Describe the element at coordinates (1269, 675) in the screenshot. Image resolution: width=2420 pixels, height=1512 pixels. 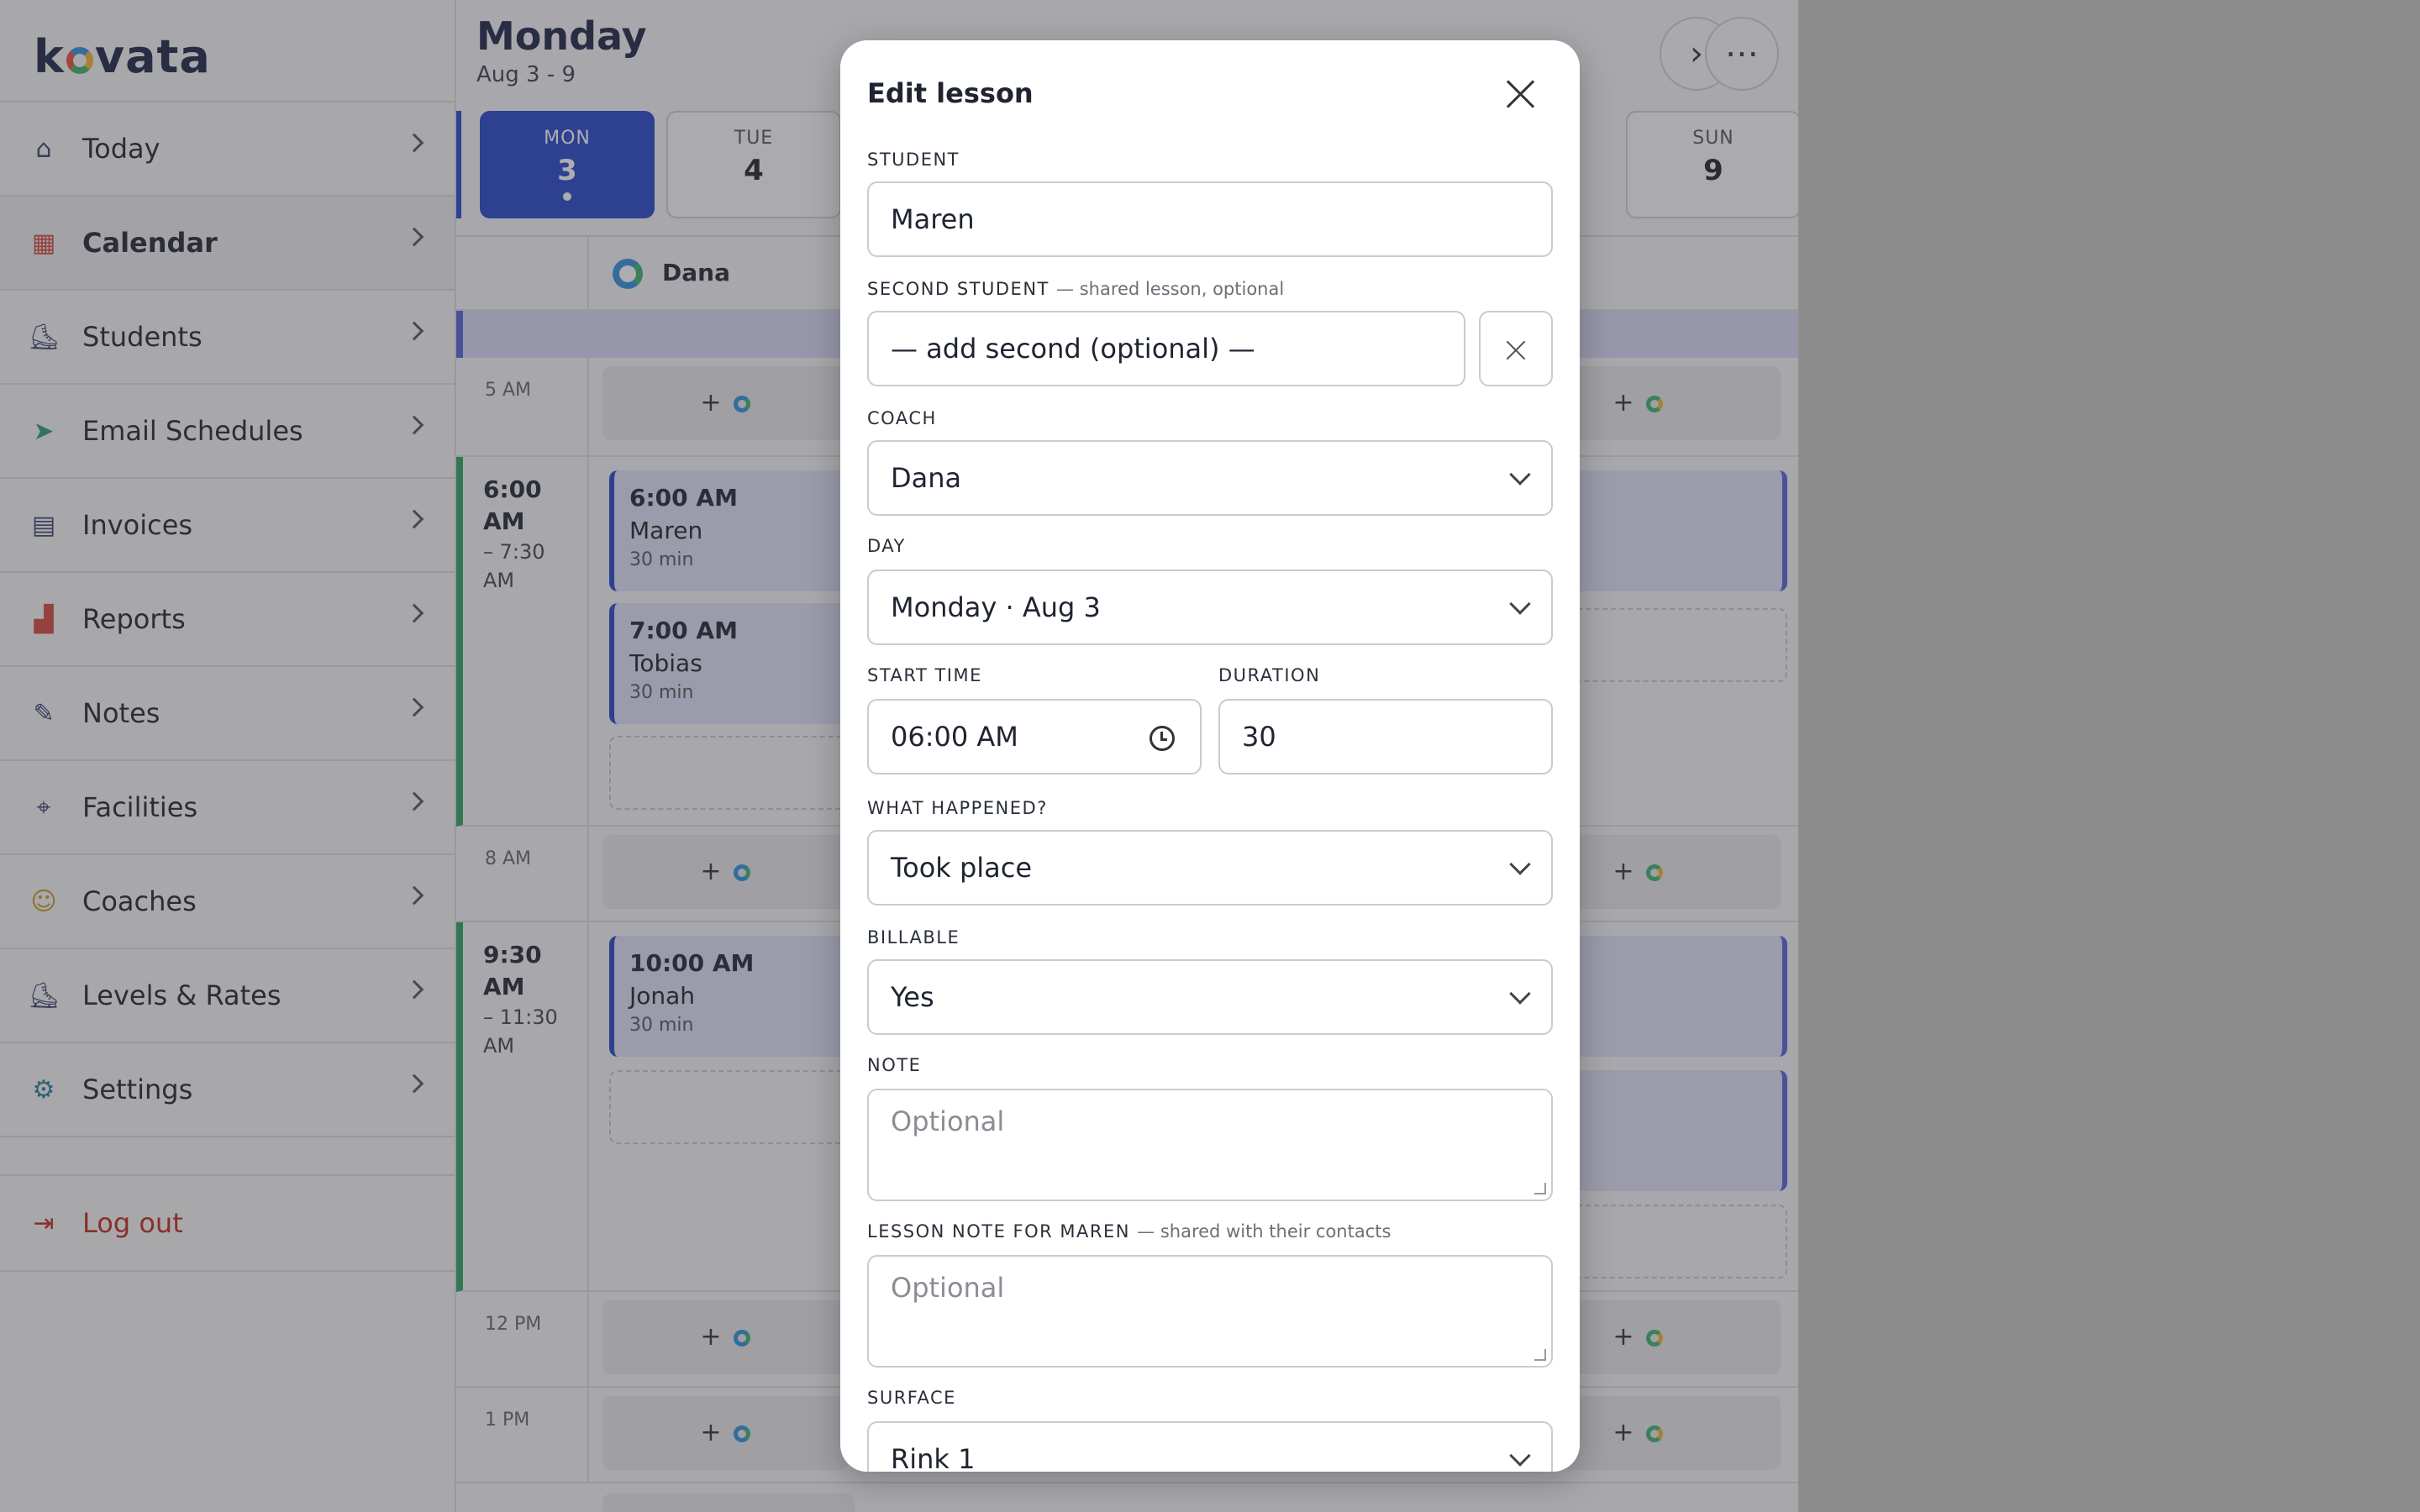
I see `duration-label: DURATION` at that location.